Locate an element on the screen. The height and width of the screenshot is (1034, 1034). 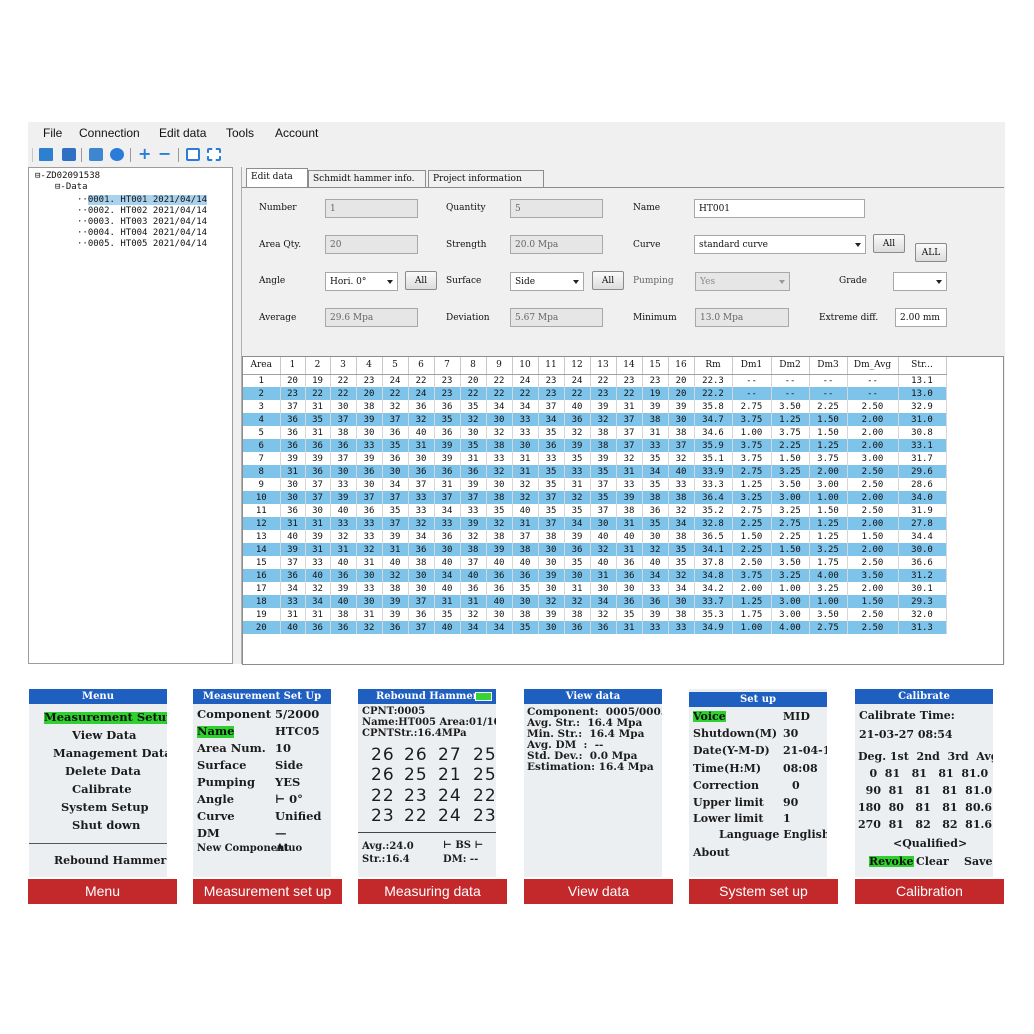
table-cell: 1.25 is located at coordinates (790, 419).